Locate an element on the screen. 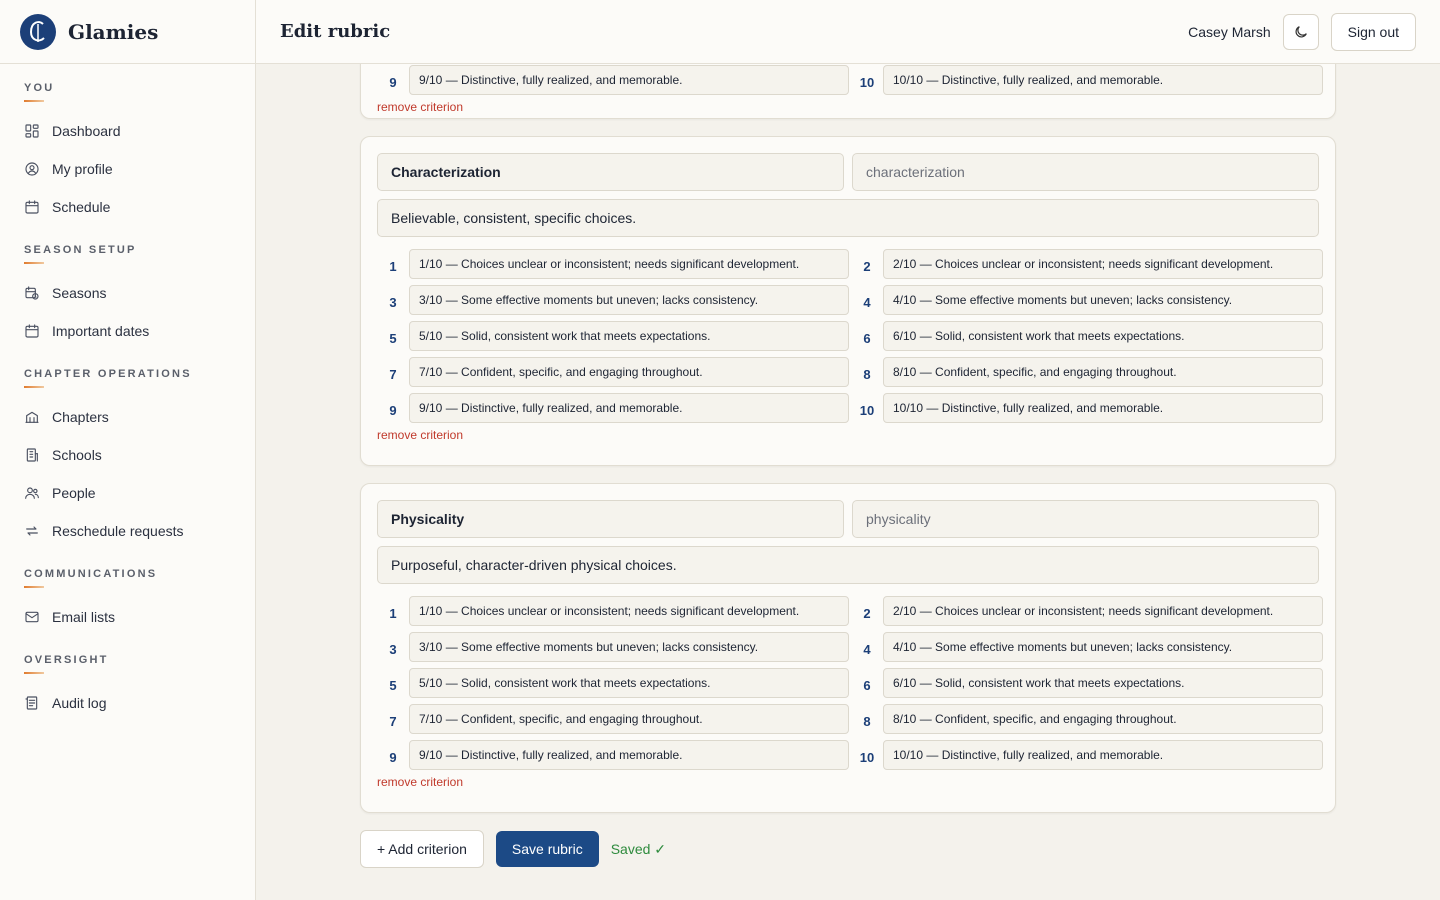 The height and width of the screenshot is (900, 1440). sidebar-item-chapters: Chapters is located at coordinates (127, 417).